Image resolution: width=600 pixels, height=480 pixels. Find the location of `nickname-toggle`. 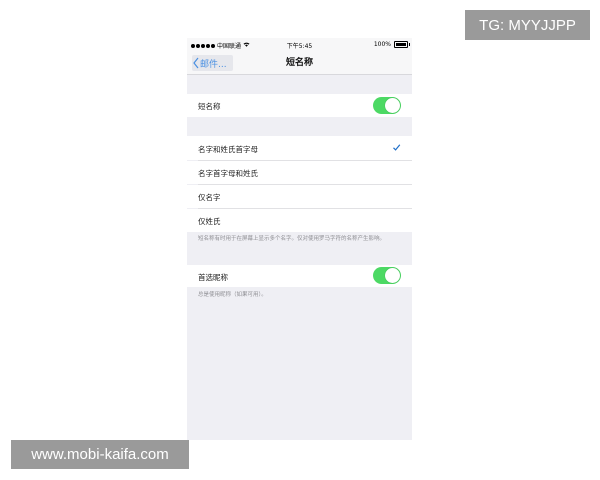

nickname-toggle is located at coordinates (387, 275).